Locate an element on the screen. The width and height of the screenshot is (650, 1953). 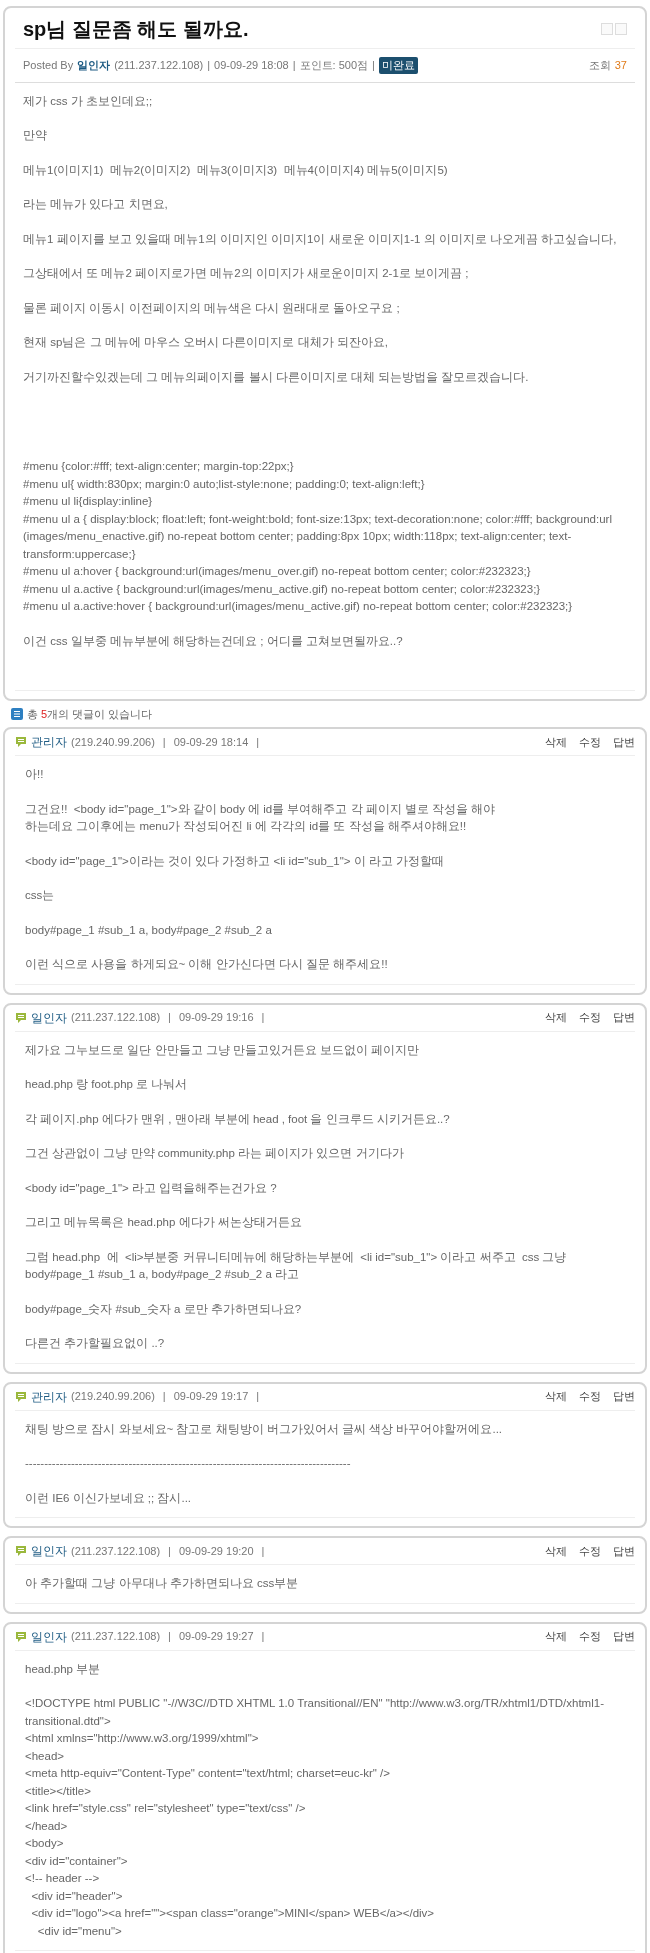
body-text: 아!! is located at coordinates (35, 774).